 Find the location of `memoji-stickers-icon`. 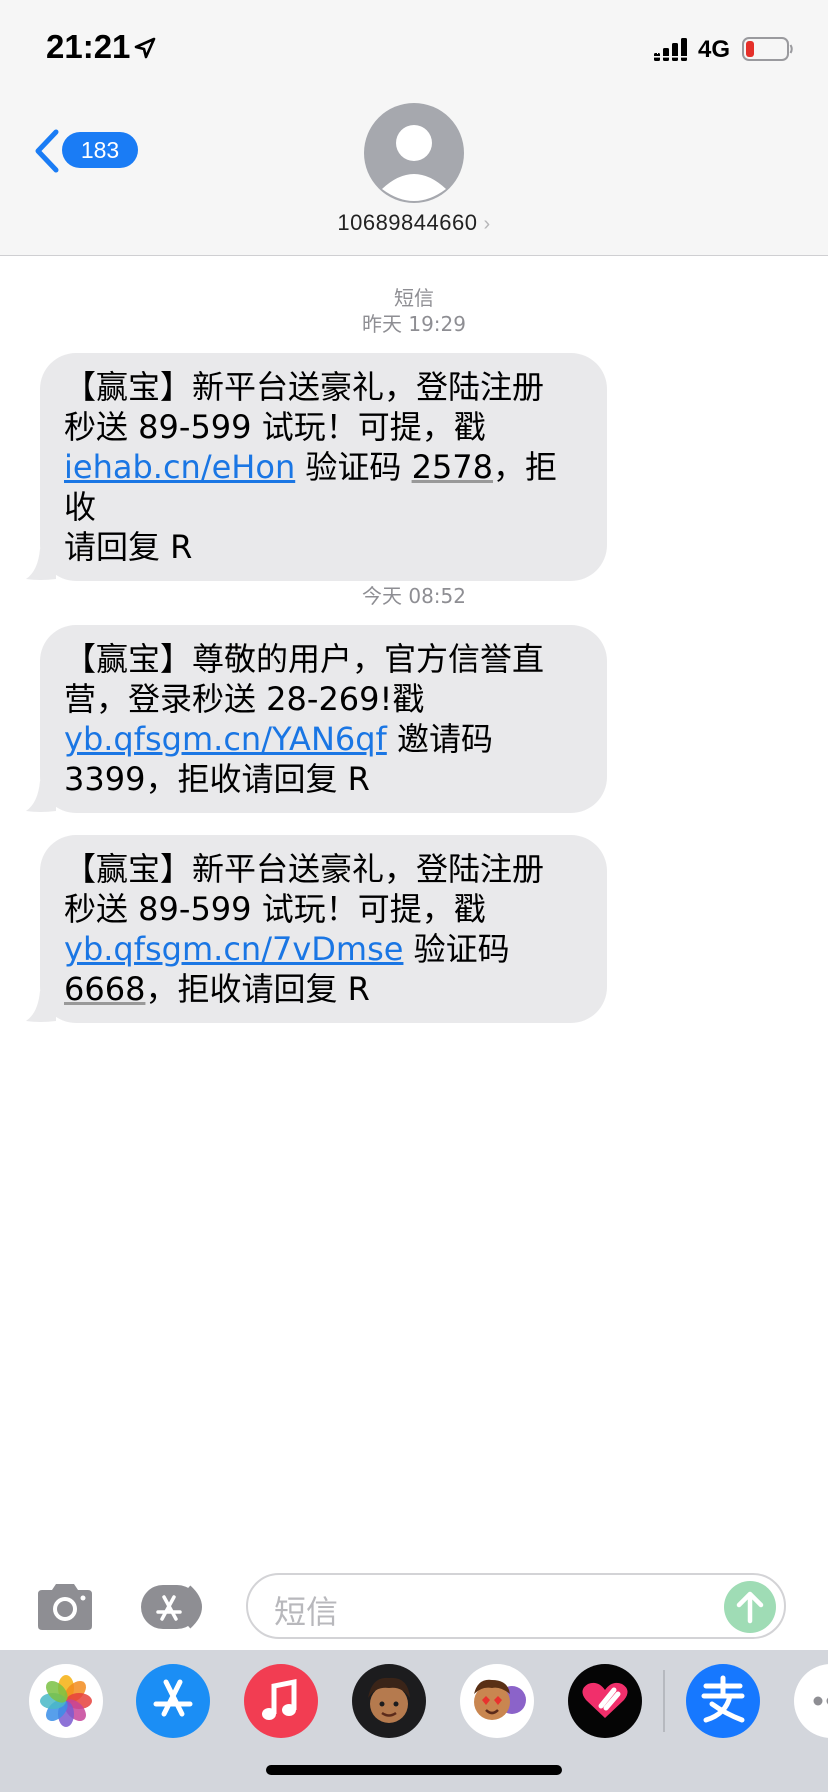

memoji-stickers-icon is located at coordinates (497, 1701).